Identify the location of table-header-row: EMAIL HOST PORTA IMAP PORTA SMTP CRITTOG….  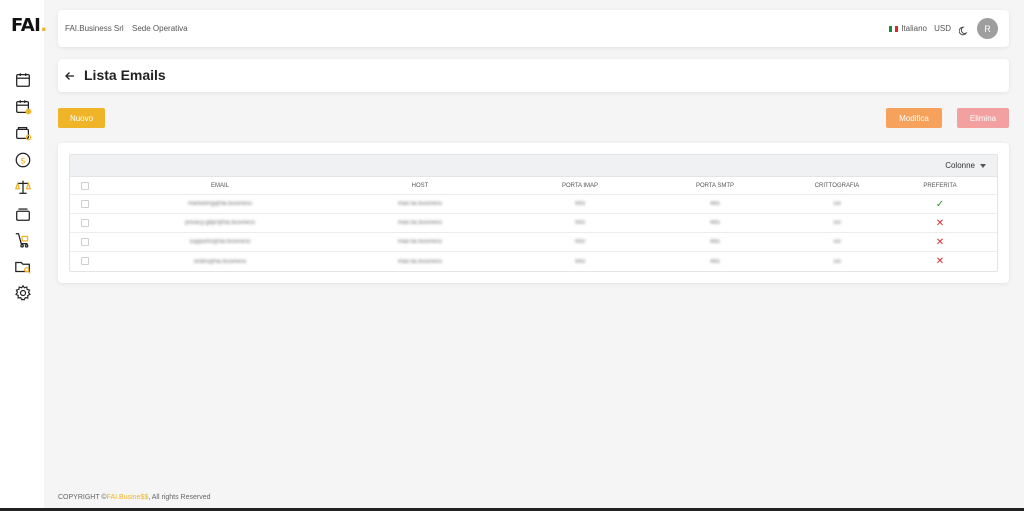
(533, 186).